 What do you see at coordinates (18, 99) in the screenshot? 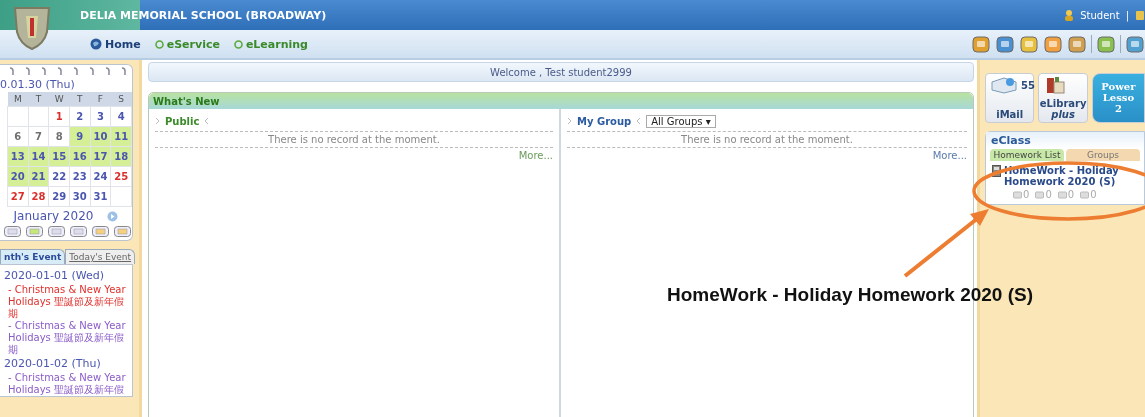
I see `weekday-header: M` at bounding box center [18, 99].